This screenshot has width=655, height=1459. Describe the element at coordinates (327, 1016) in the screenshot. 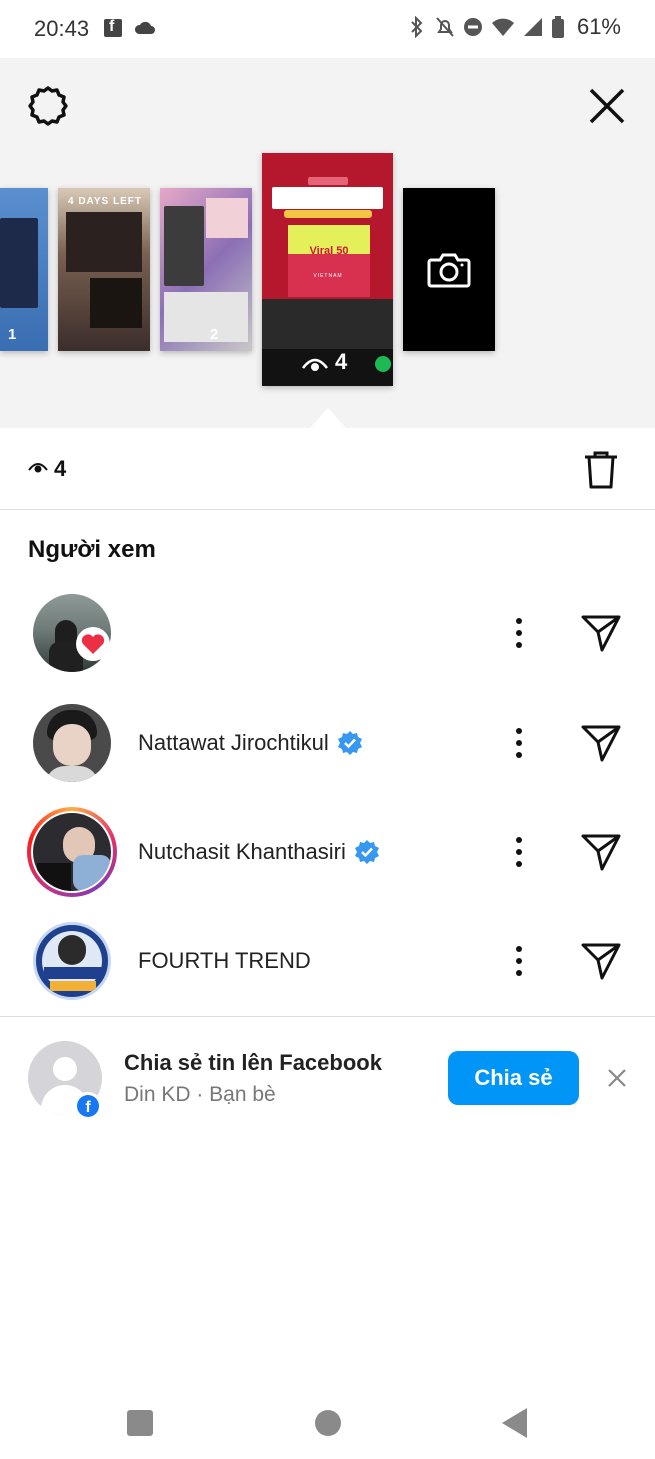

I see `divider` at that location.